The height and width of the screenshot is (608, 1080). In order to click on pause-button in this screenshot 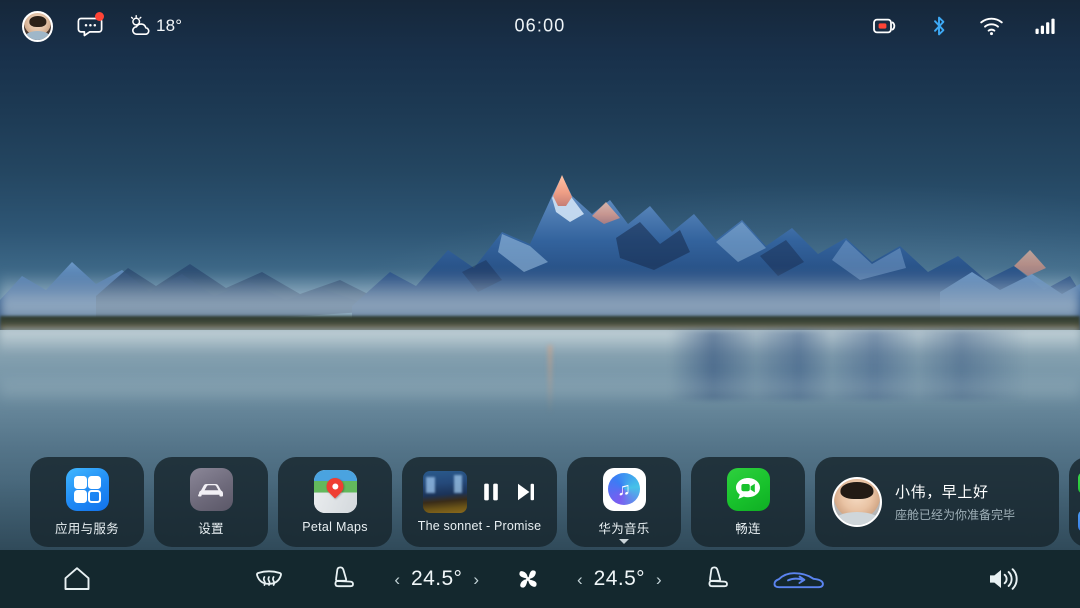, I will do `click(491, 492)`.